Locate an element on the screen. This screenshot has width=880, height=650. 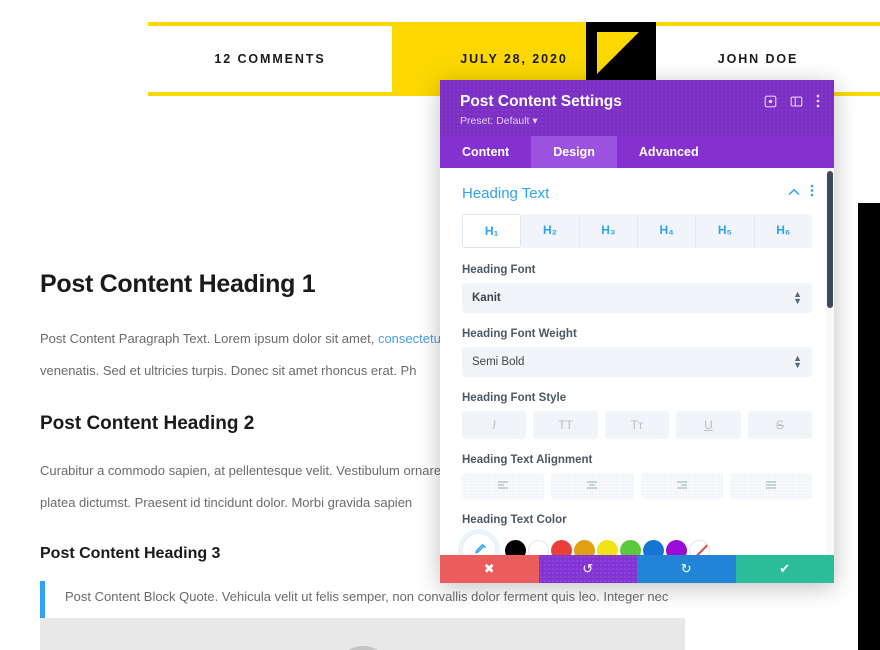
underline-icon: U is located at coordinates (708, 425).